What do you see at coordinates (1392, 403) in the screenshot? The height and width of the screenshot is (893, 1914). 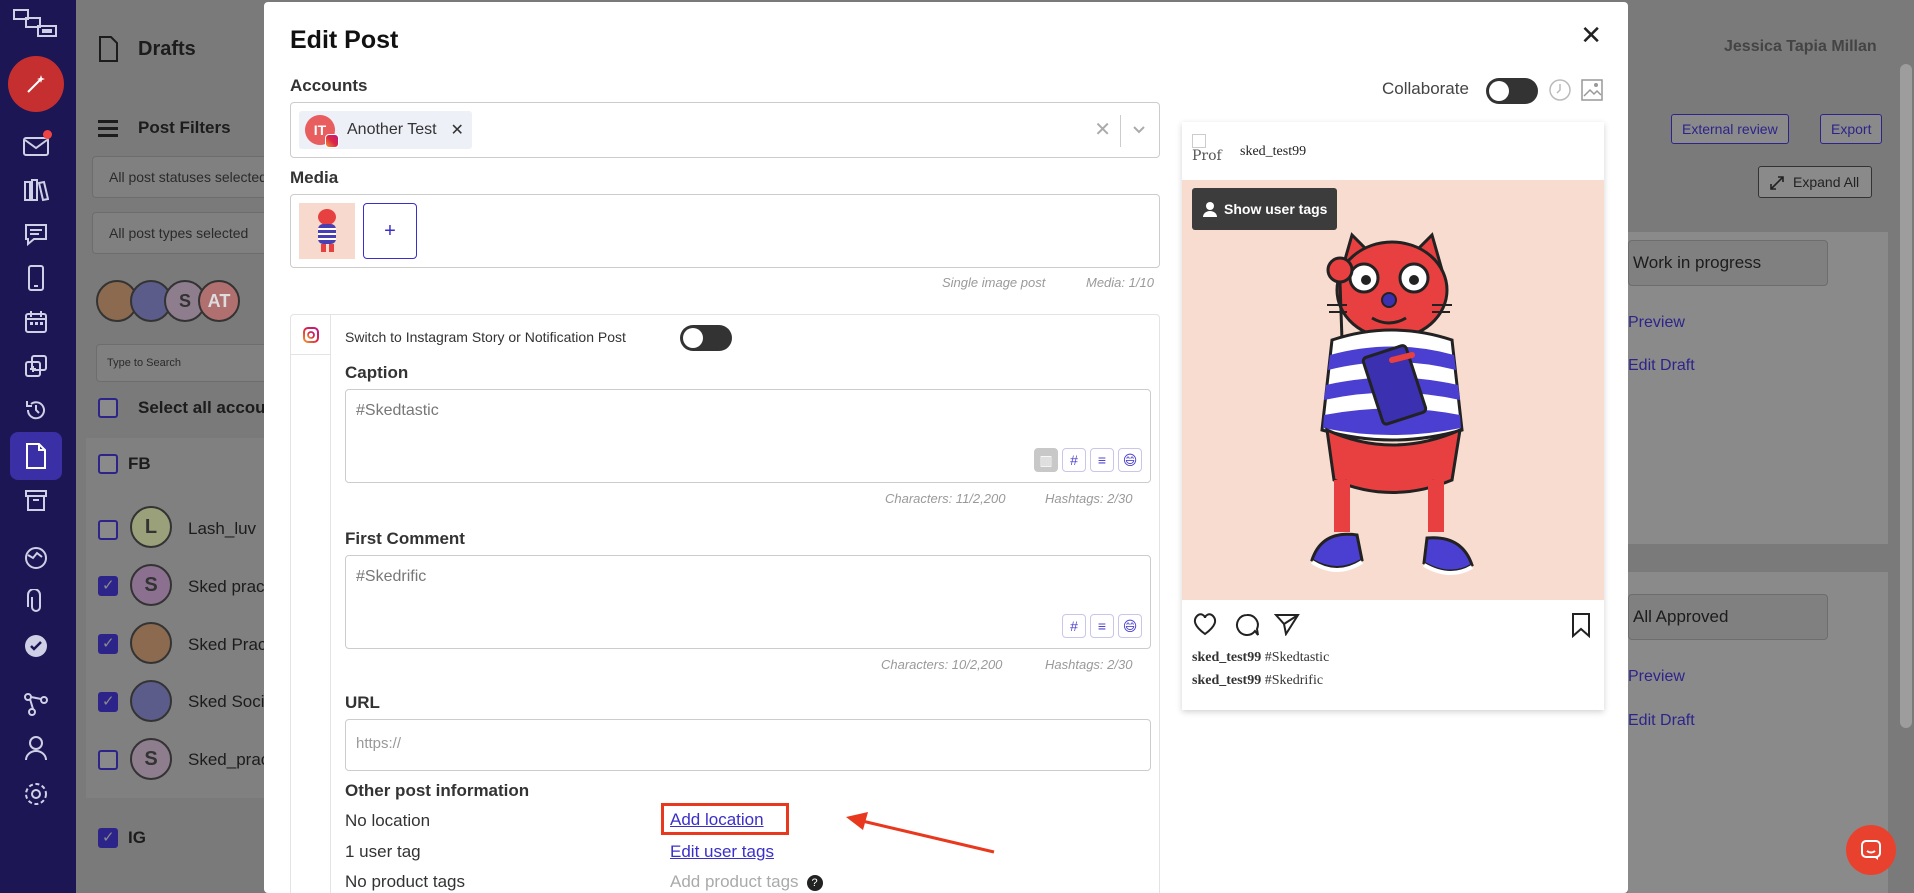 I see `cat-illustration-icon` at bounding box center [1392, 403].